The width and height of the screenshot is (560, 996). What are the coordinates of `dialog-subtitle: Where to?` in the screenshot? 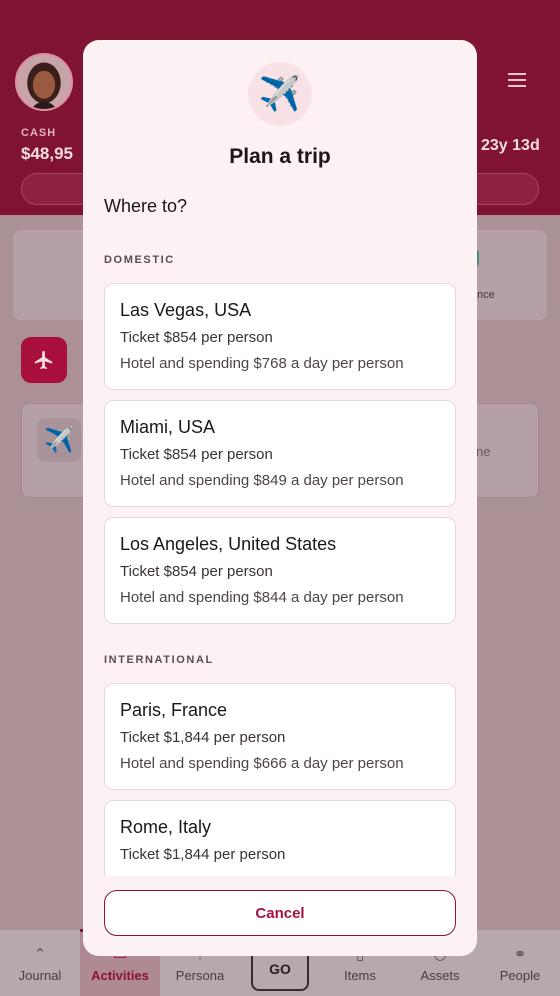 It's located at (146, 206).